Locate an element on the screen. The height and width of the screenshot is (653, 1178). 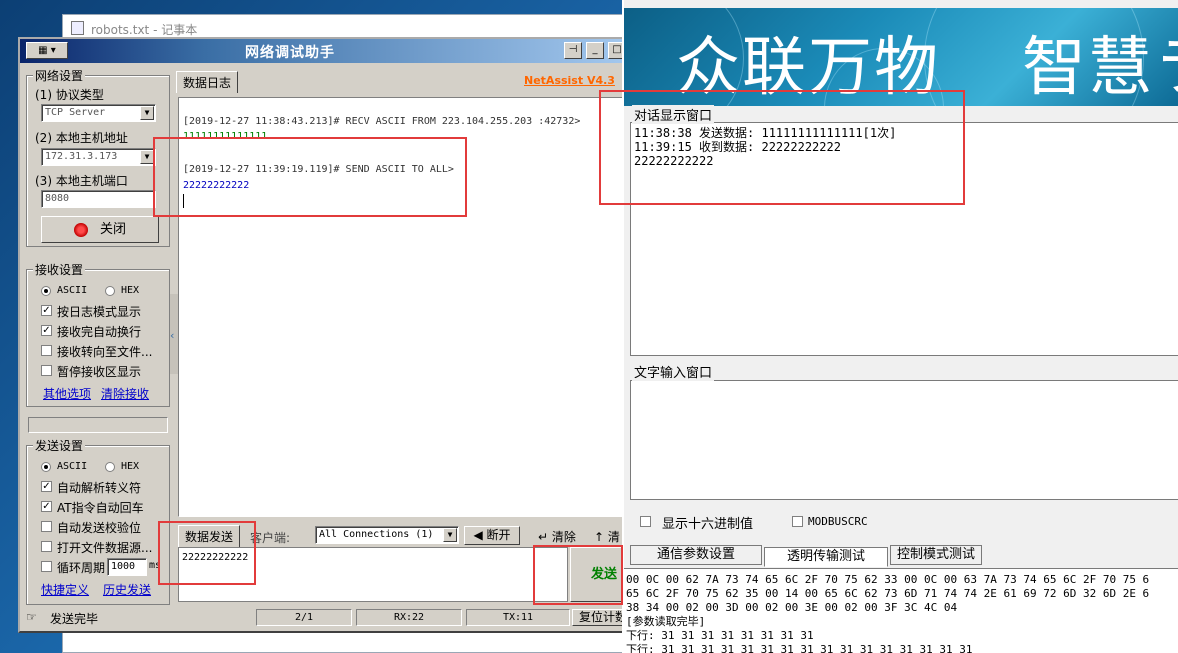
tab-transparent-test: 透明传输测试 is located at coordinates (826, 557).